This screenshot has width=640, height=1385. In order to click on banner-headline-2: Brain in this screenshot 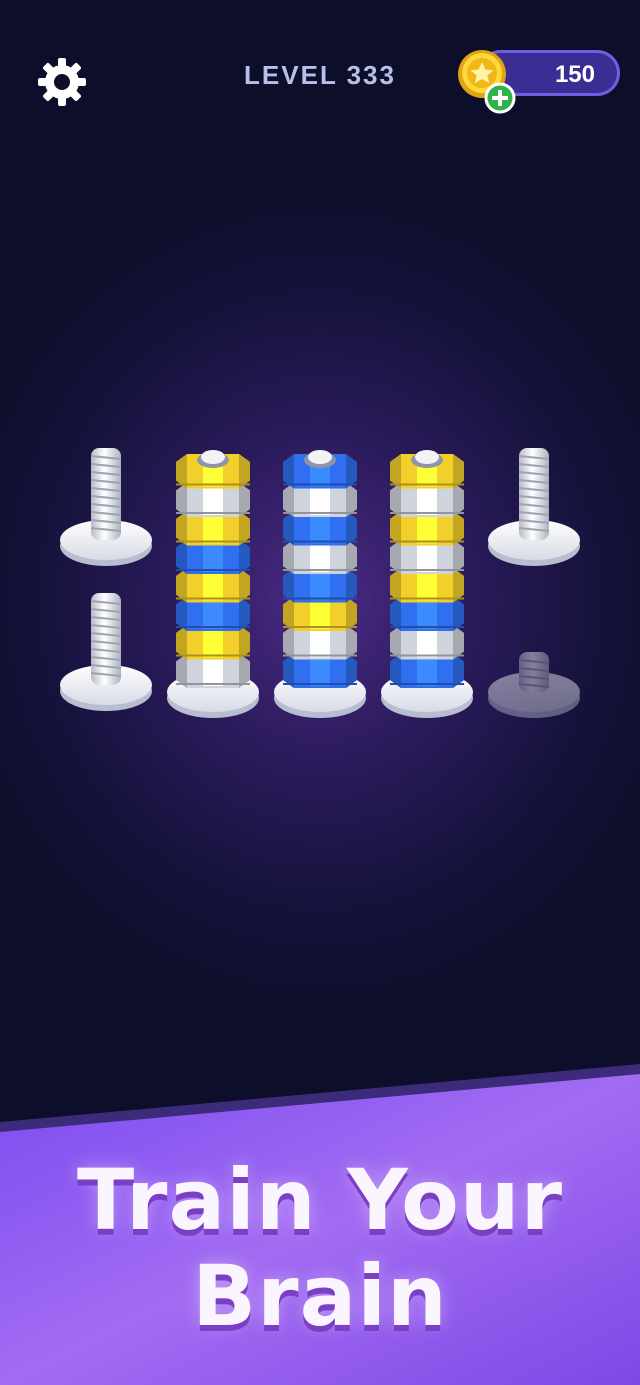, I will do `click(320, 1296)`.